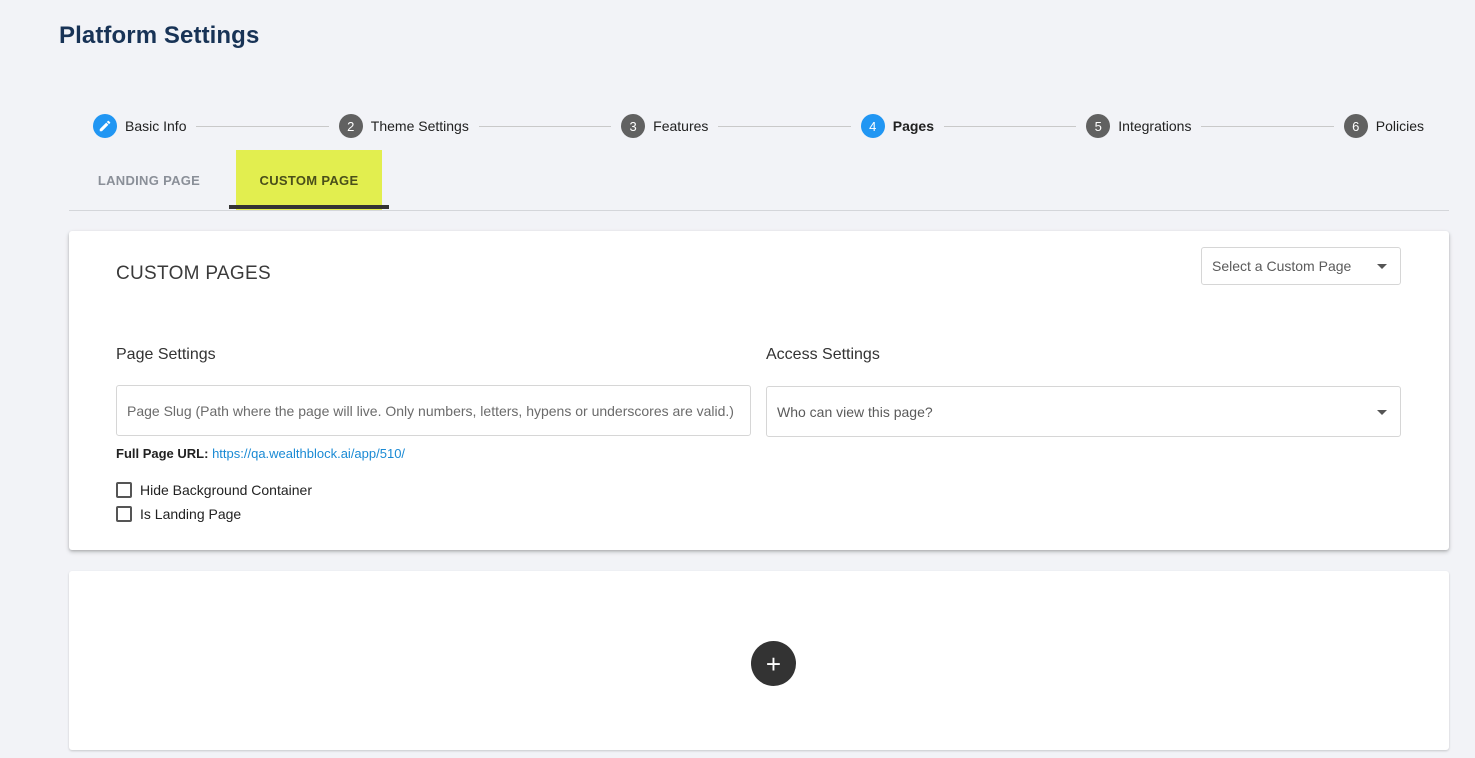 The width and height of the screenshot is (1475, 758). I want to click on step-label: Pages, so click(913, 126).